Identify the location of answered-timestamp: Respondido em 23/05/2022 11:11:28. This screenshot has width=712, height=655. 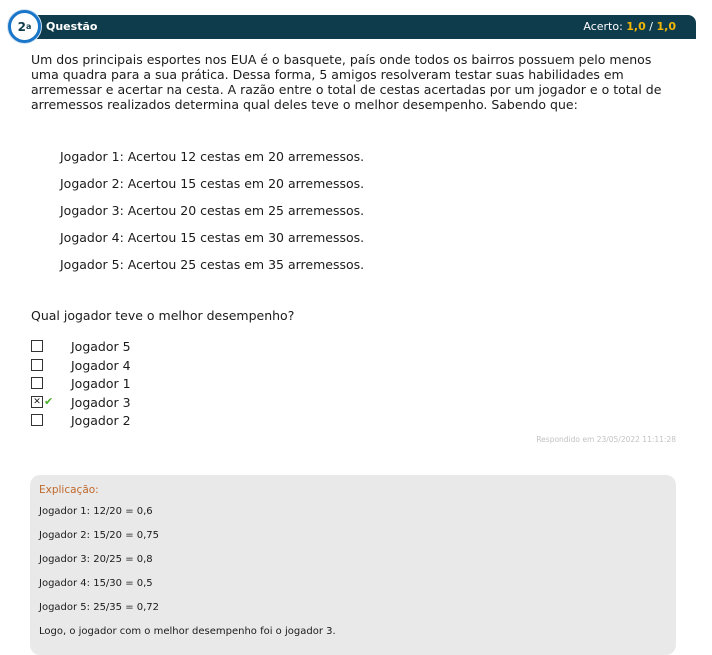
(606, 439).